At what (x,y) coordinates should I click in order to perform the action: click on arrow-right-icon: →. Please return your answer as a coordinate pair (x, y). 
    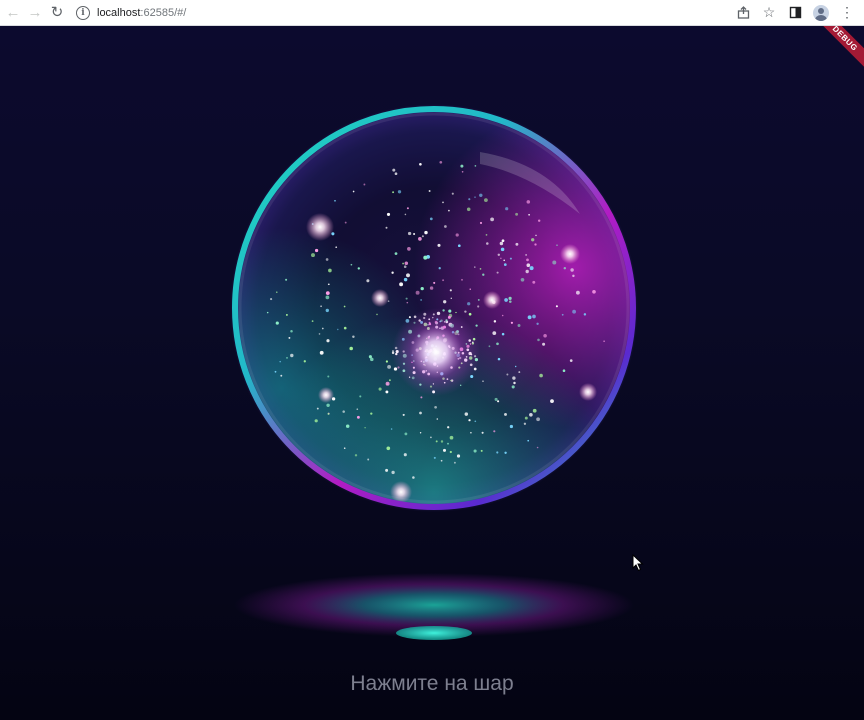
    Looking at the image, I should click on (35, 12).